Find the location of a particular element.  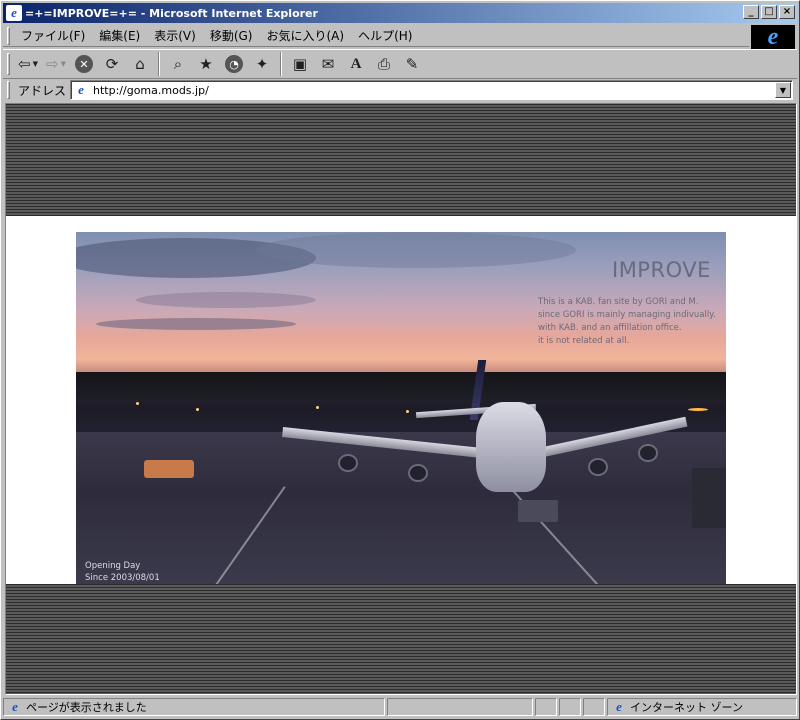

ie-page-icon: e is located at coordinates (14, 13).